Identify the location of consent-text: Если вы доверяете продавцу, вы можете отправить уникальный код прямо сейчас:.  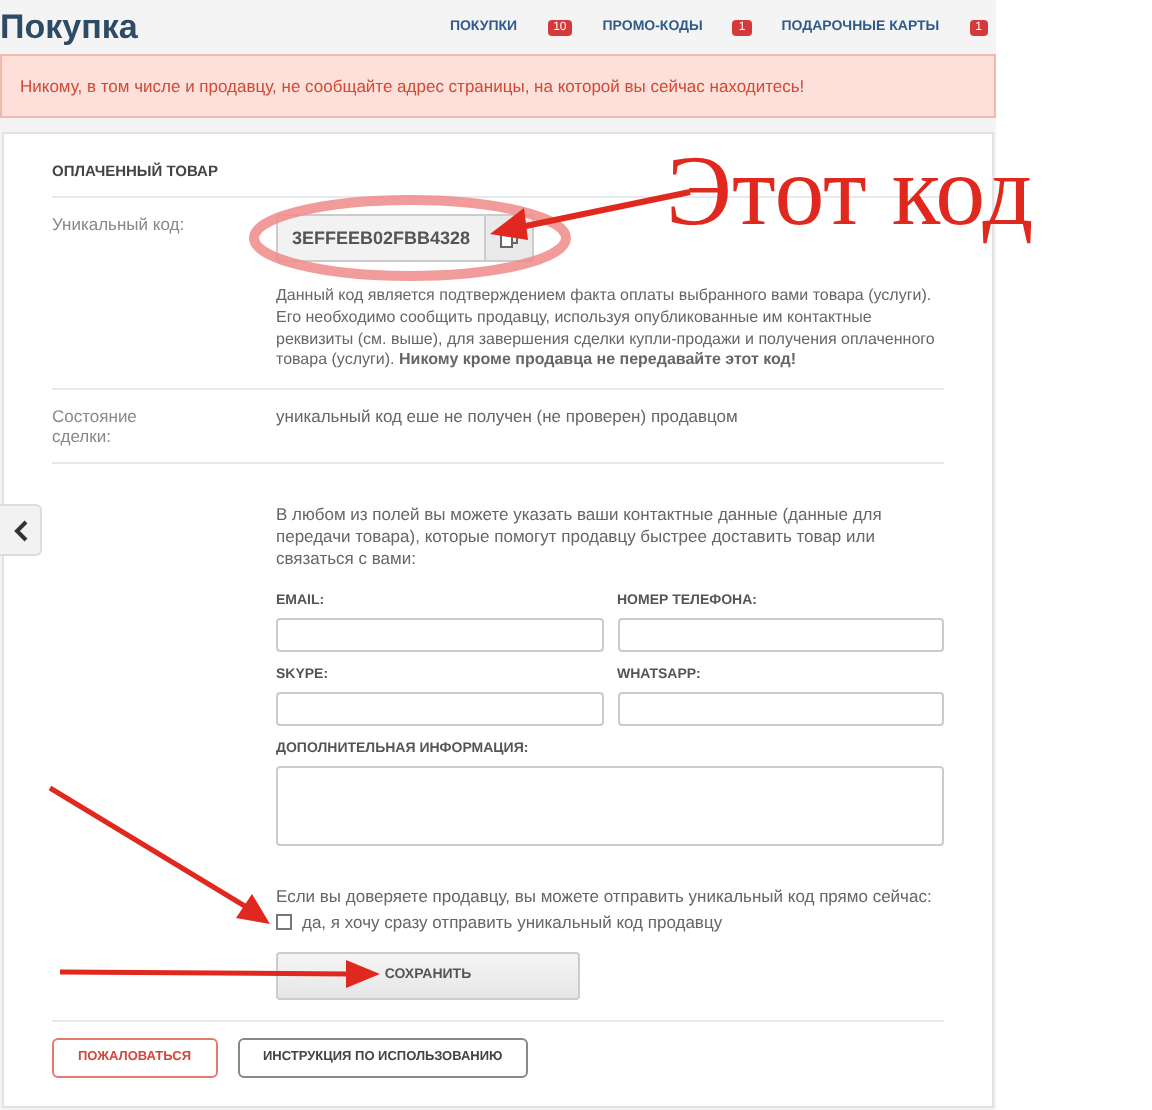
(605, 897).